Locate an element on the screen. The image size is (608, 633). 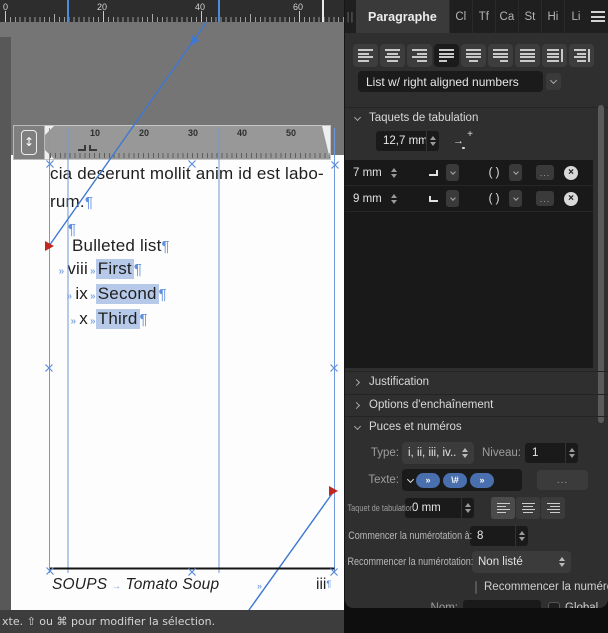
list-number: x is located at coordinates (83, 318).